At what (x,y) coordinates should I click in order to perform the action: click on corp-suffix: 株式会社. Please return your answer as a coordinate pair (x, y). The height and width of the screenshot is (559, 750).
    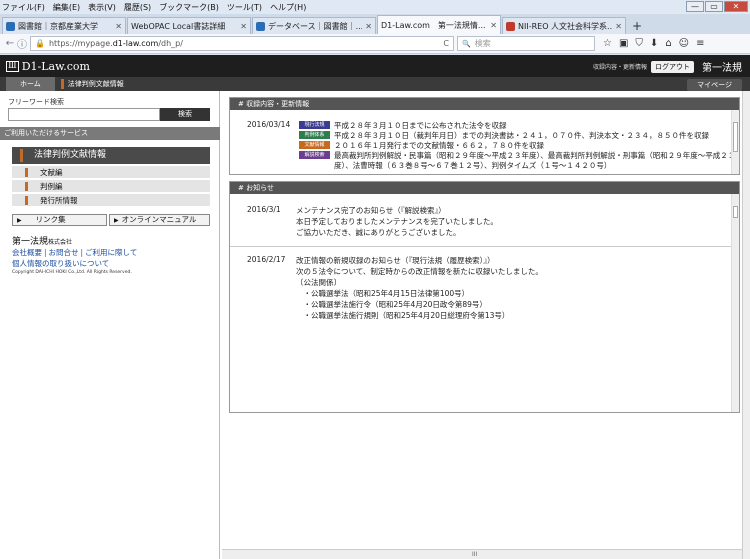
    Looking at the image, I should click on (60, 242).